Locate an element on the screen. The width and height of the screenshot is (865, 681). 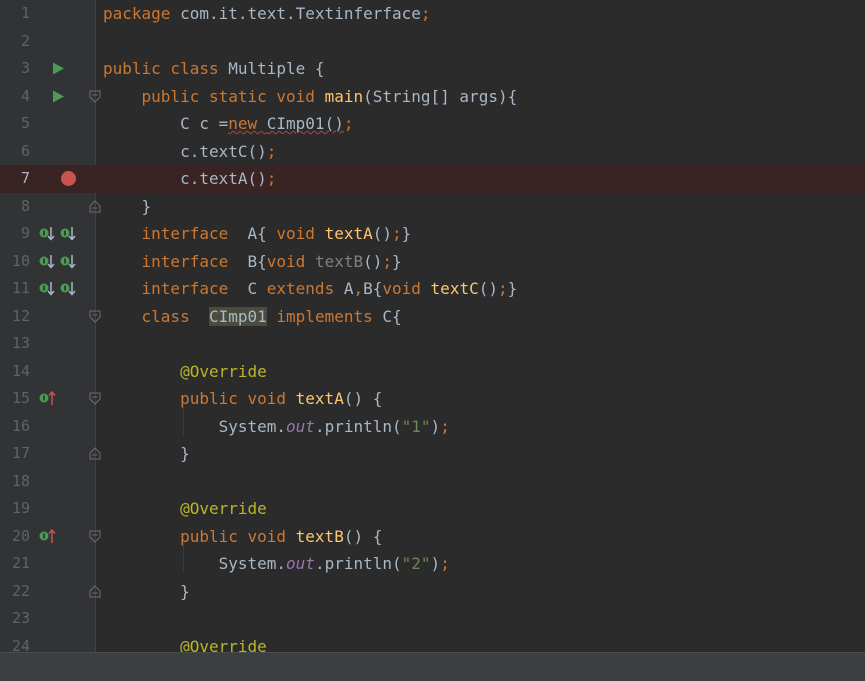
code-token: (String[] args){ is located at coordinates (440, 96).